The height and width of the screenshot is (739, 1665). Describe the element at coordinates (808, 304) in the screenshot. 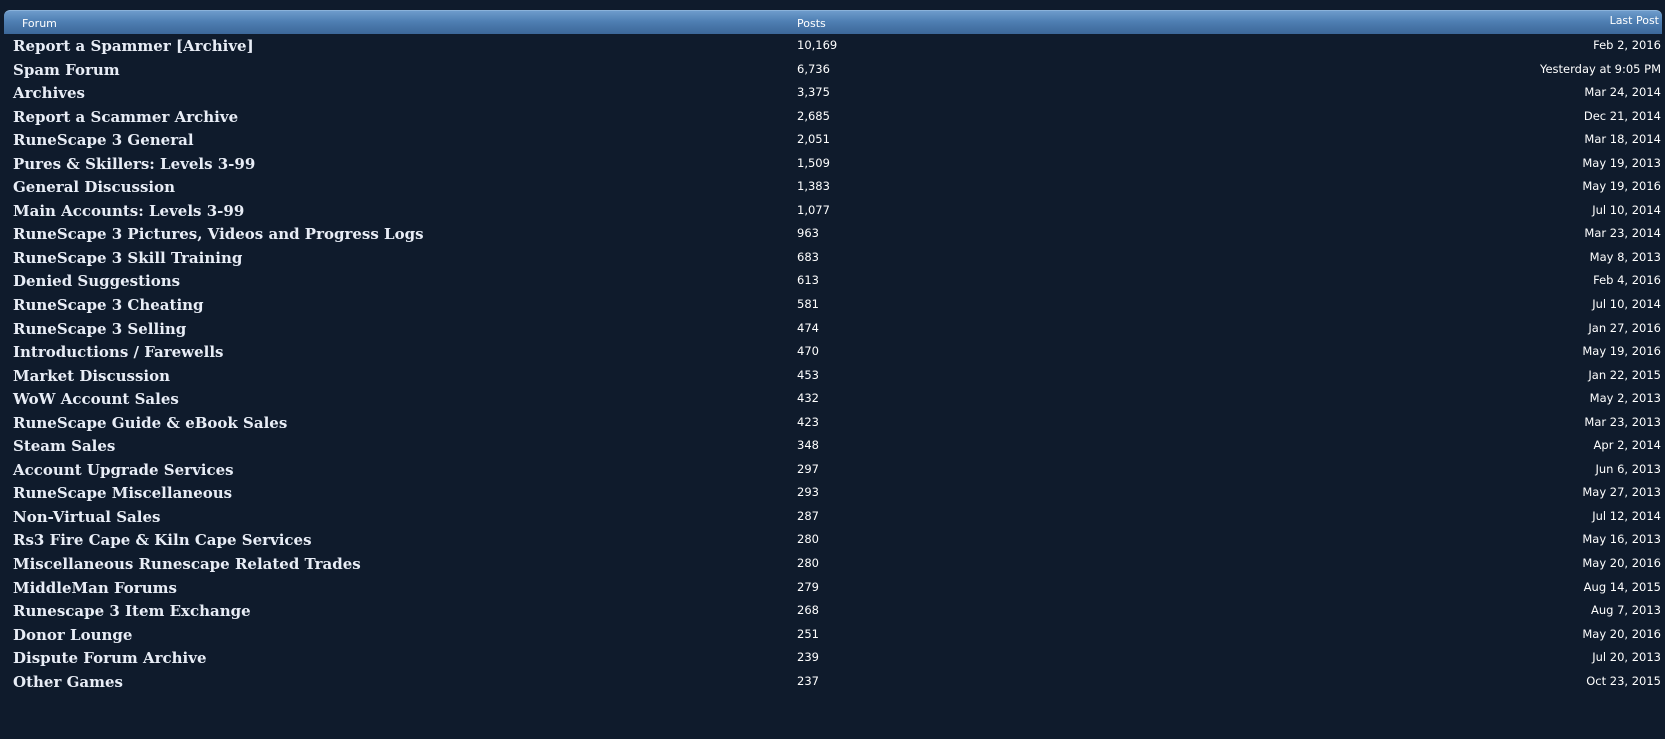

I see `post-count: 581` at that location.